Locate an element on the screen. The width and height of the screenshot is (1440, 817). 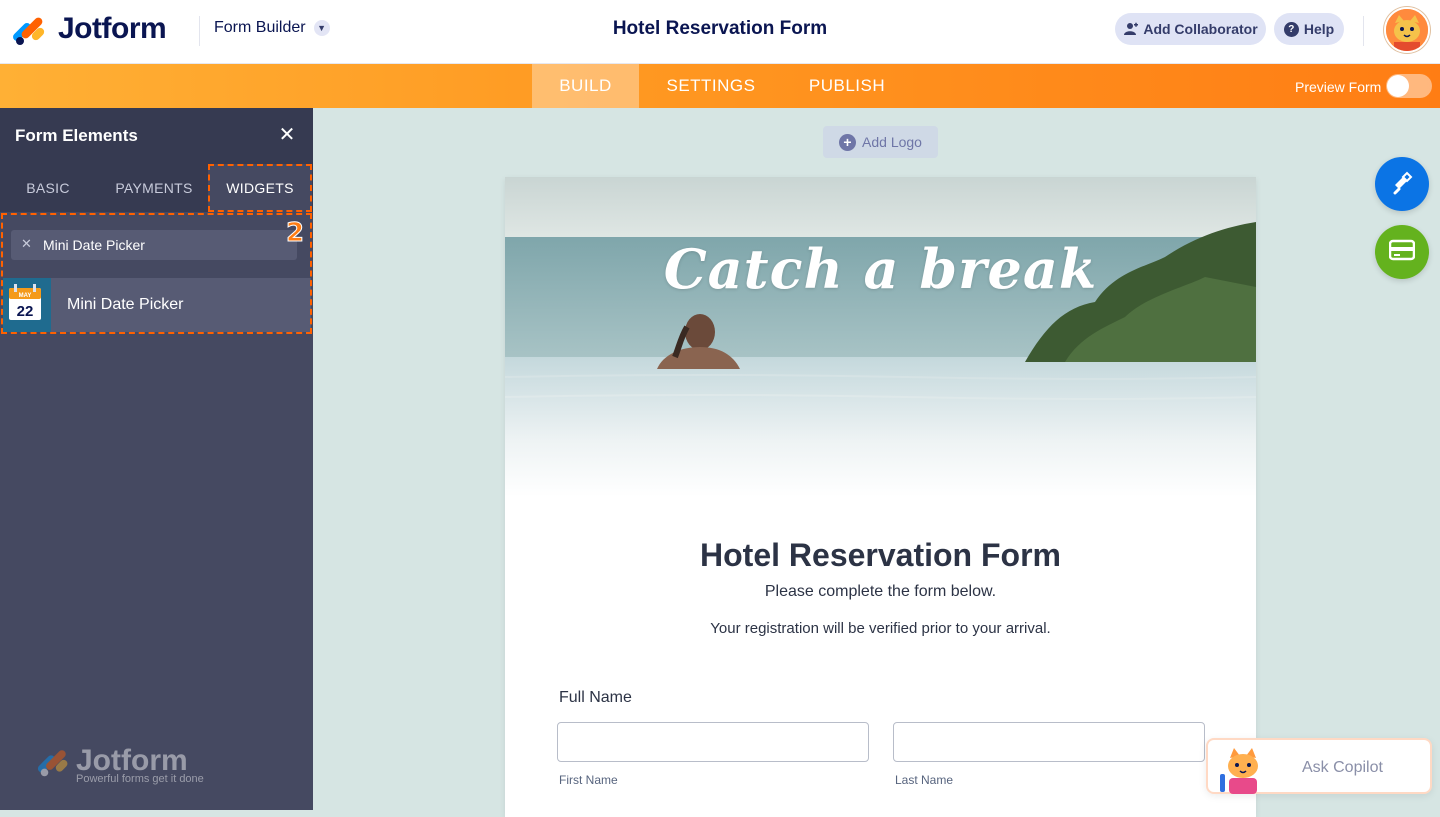
close-icon: ✕ is located at coordinates (287, 135).